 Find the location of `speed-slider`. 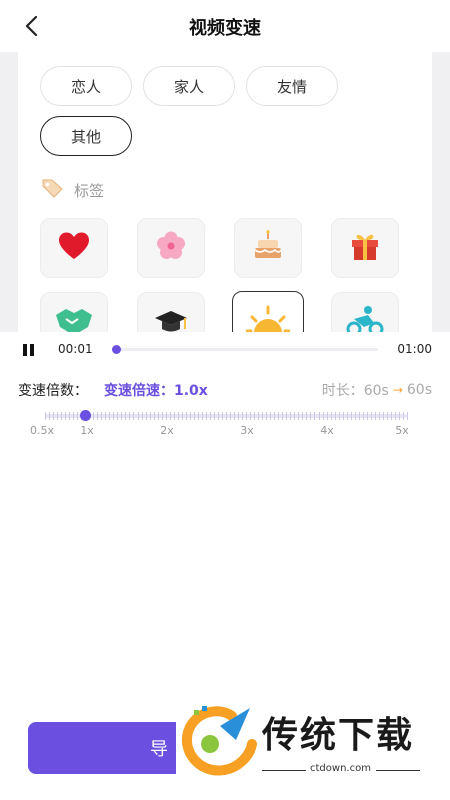

speed-slider is located at coordinates (226, 416).